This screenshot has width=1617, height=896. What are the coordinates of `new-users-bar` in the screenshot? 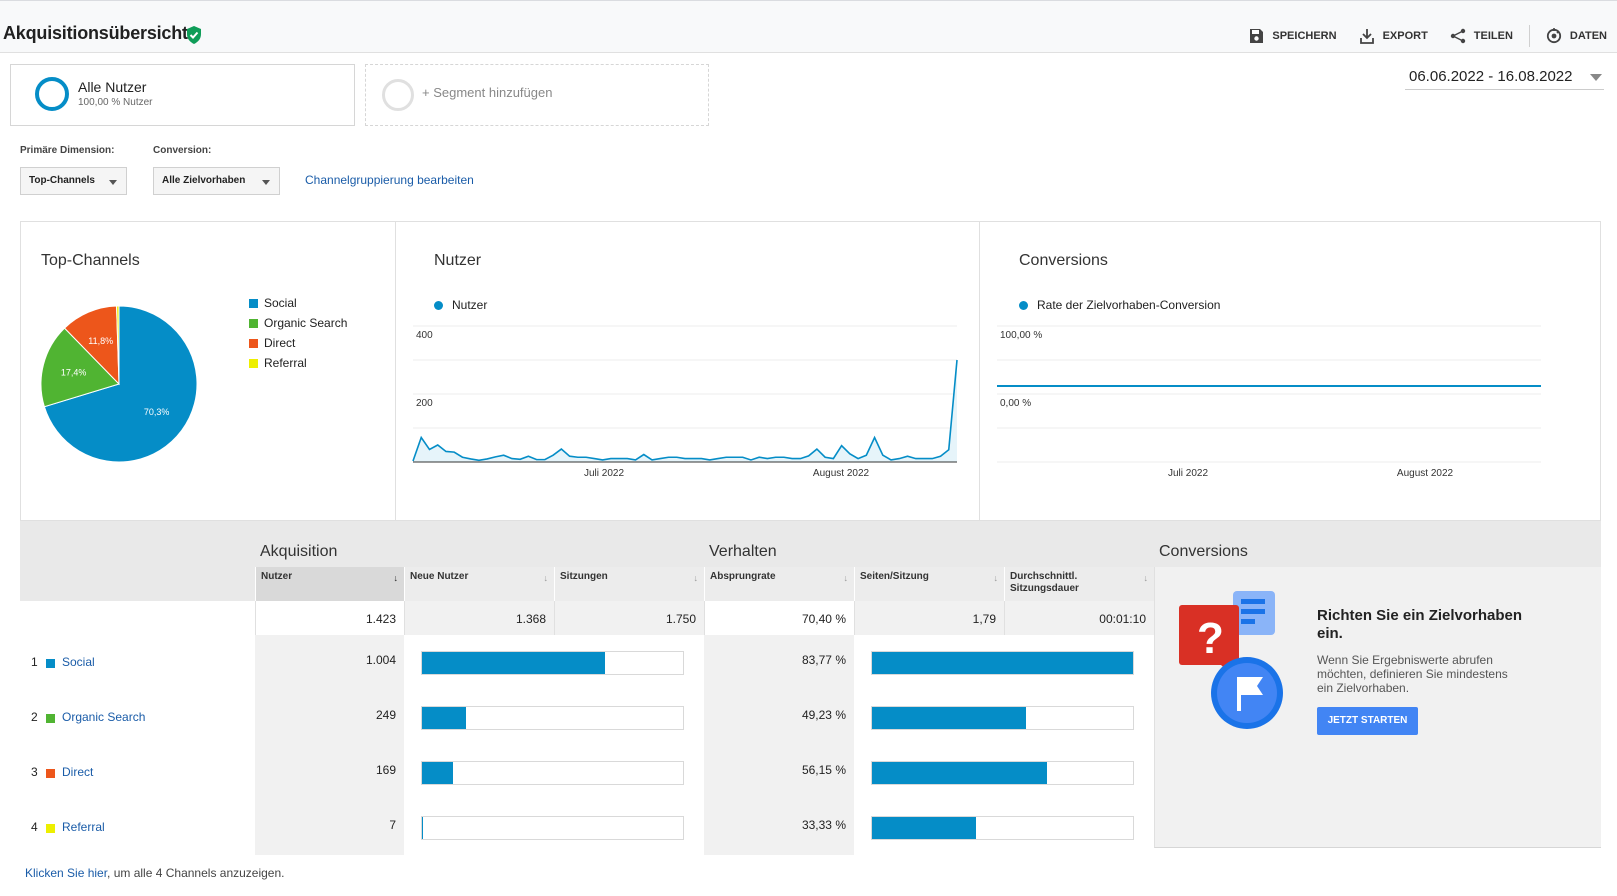 It's located at (552, 718).